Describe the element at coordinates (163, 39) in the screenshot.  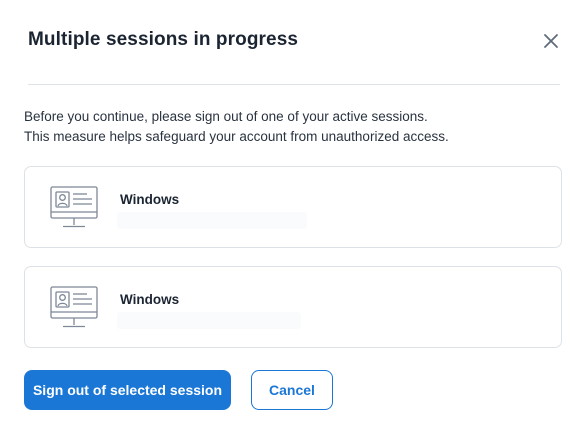
I see `dialog-title: Multiple sessions in progress` at that location.